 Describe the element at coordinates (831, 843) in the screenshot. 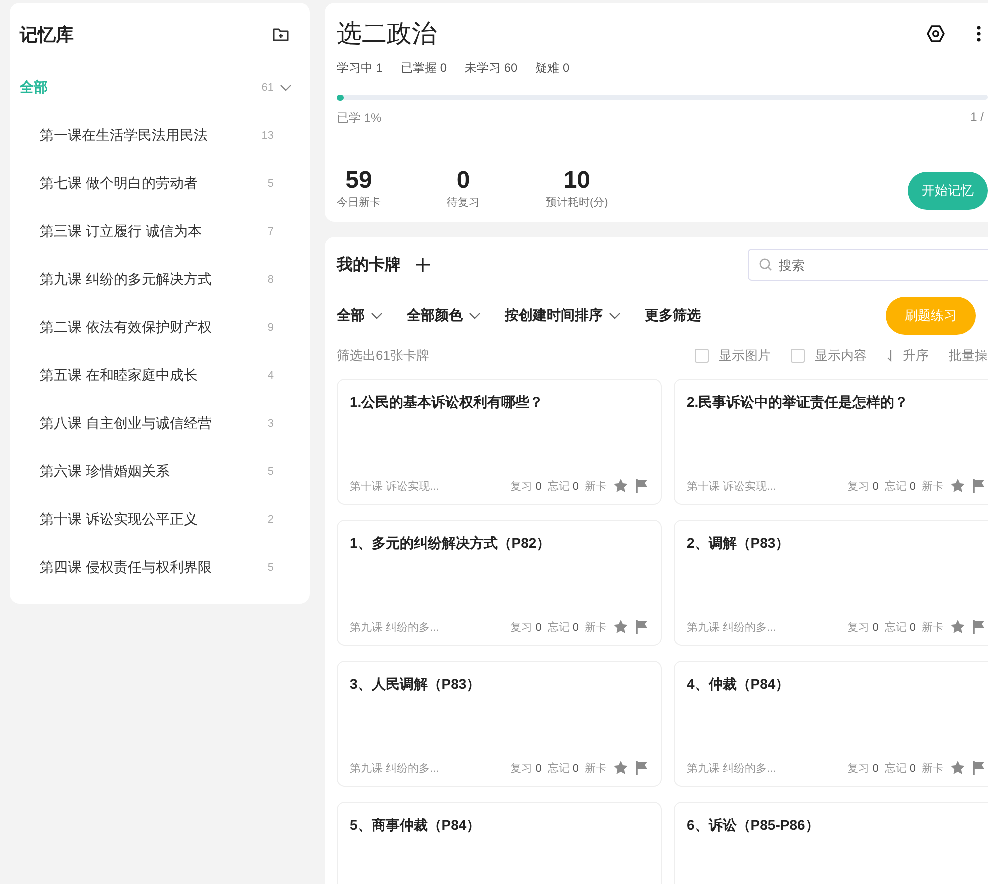

I see `card: 6、诉讼（P85-P86）` at that location.